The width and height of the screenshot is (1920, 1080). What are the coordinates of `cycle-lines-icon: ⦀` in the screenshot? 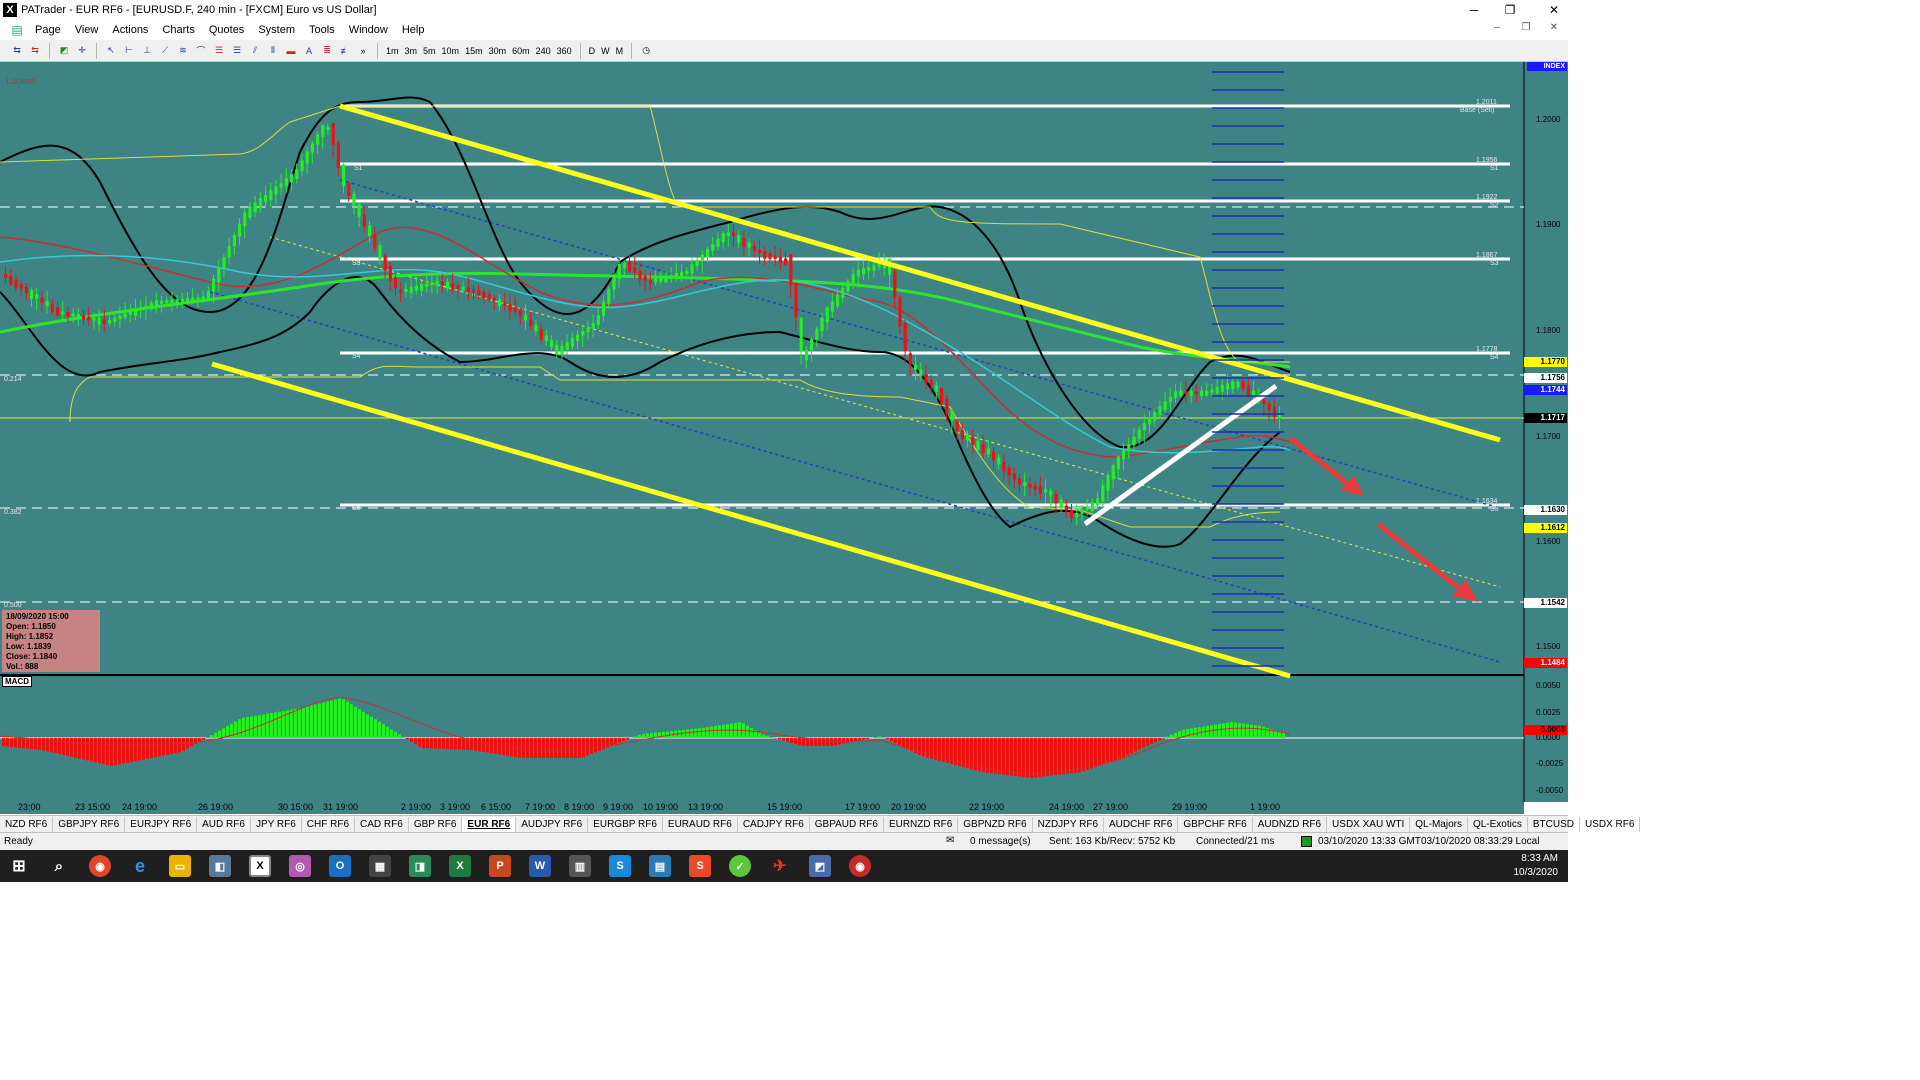 It's located at (273, 51).